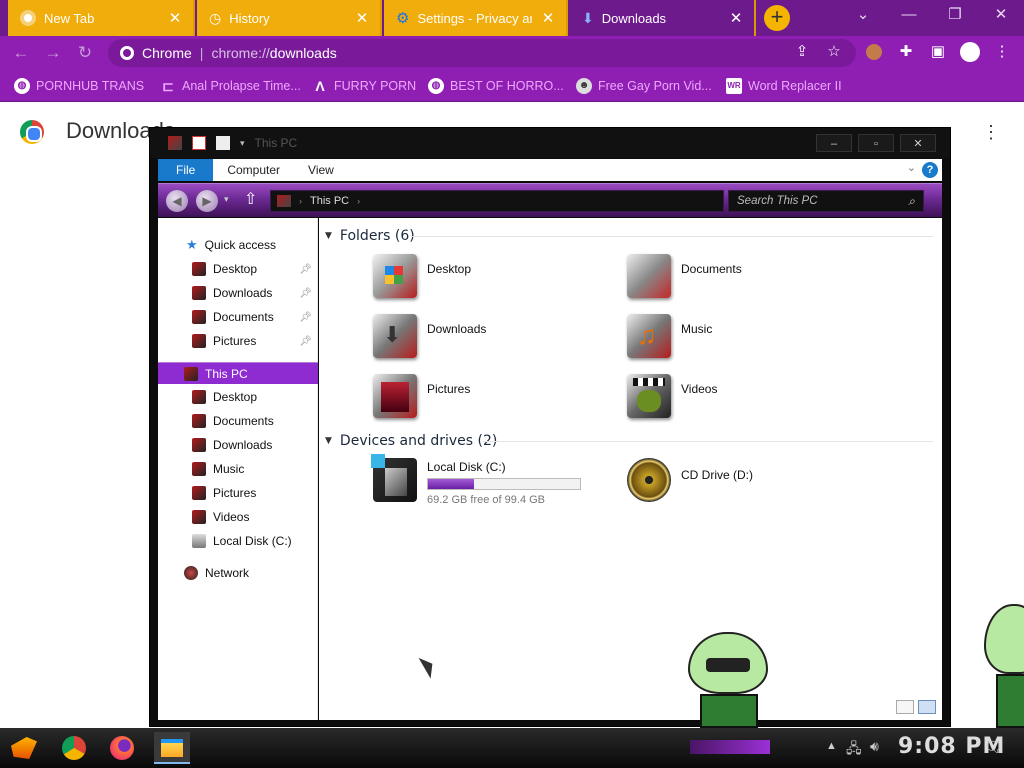  What do you see at coordinates (874, 746) in the screenshot?
I see `volume-icon: 🔊︎` at bounding box center [874, 746].